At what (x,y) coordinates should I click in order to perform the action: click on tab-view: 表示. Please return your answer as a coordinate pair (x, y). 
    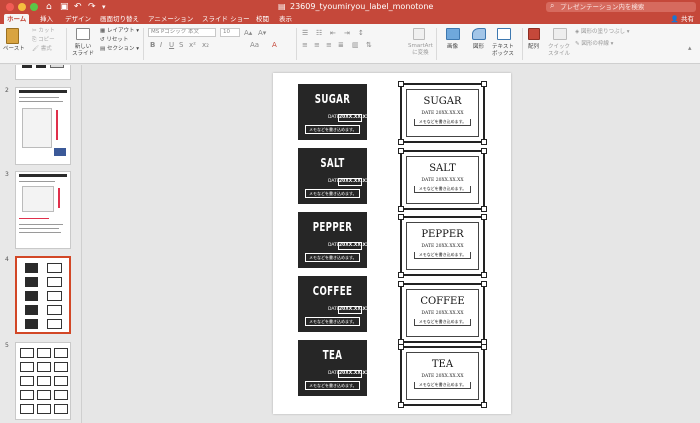
    Looking at the image, I should click on (285, 19).